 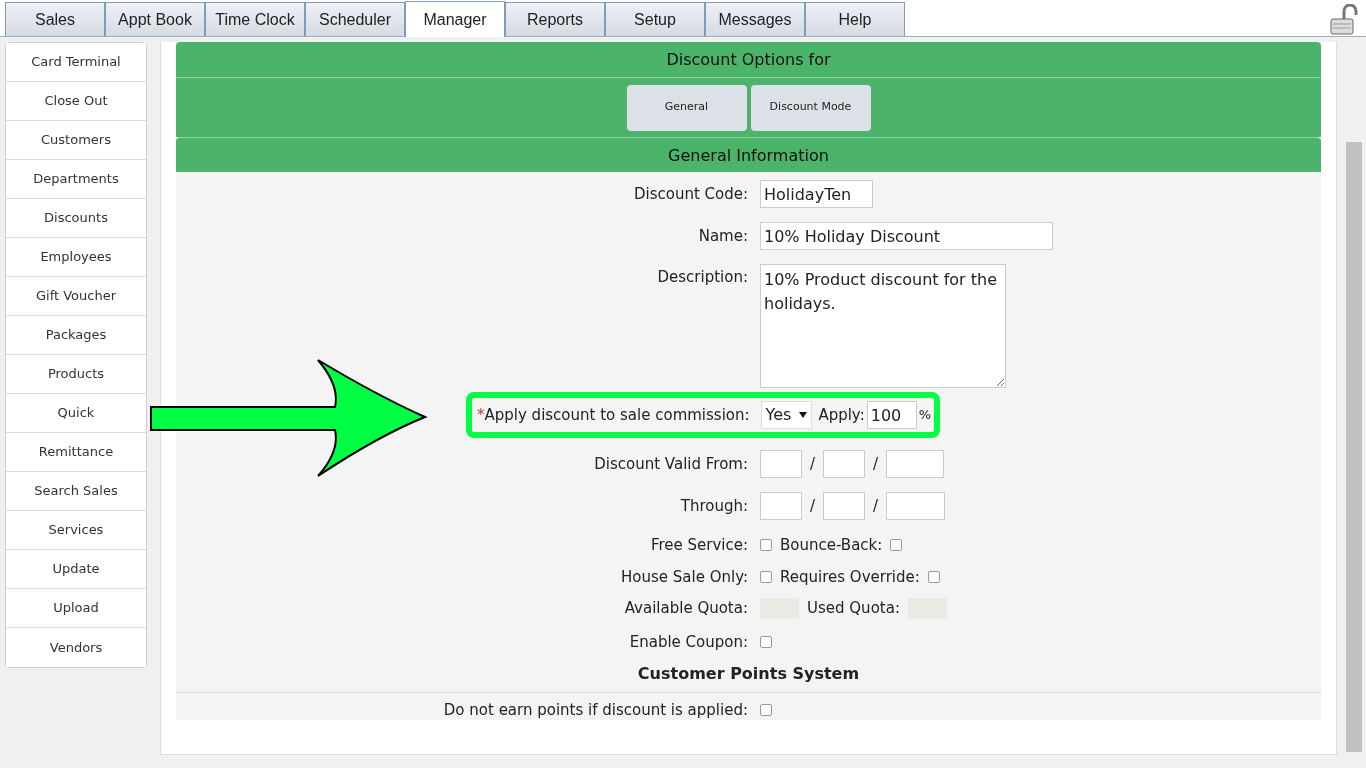 I want to click on tab: Scheduler, so click(x=355, y=19).